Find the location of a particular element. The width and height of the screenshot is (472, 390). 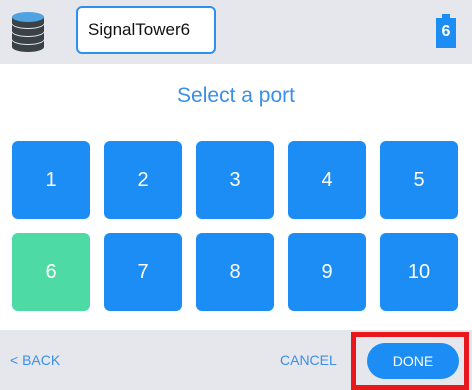

port-button-5: 5 is located at coordinates (419, 180).